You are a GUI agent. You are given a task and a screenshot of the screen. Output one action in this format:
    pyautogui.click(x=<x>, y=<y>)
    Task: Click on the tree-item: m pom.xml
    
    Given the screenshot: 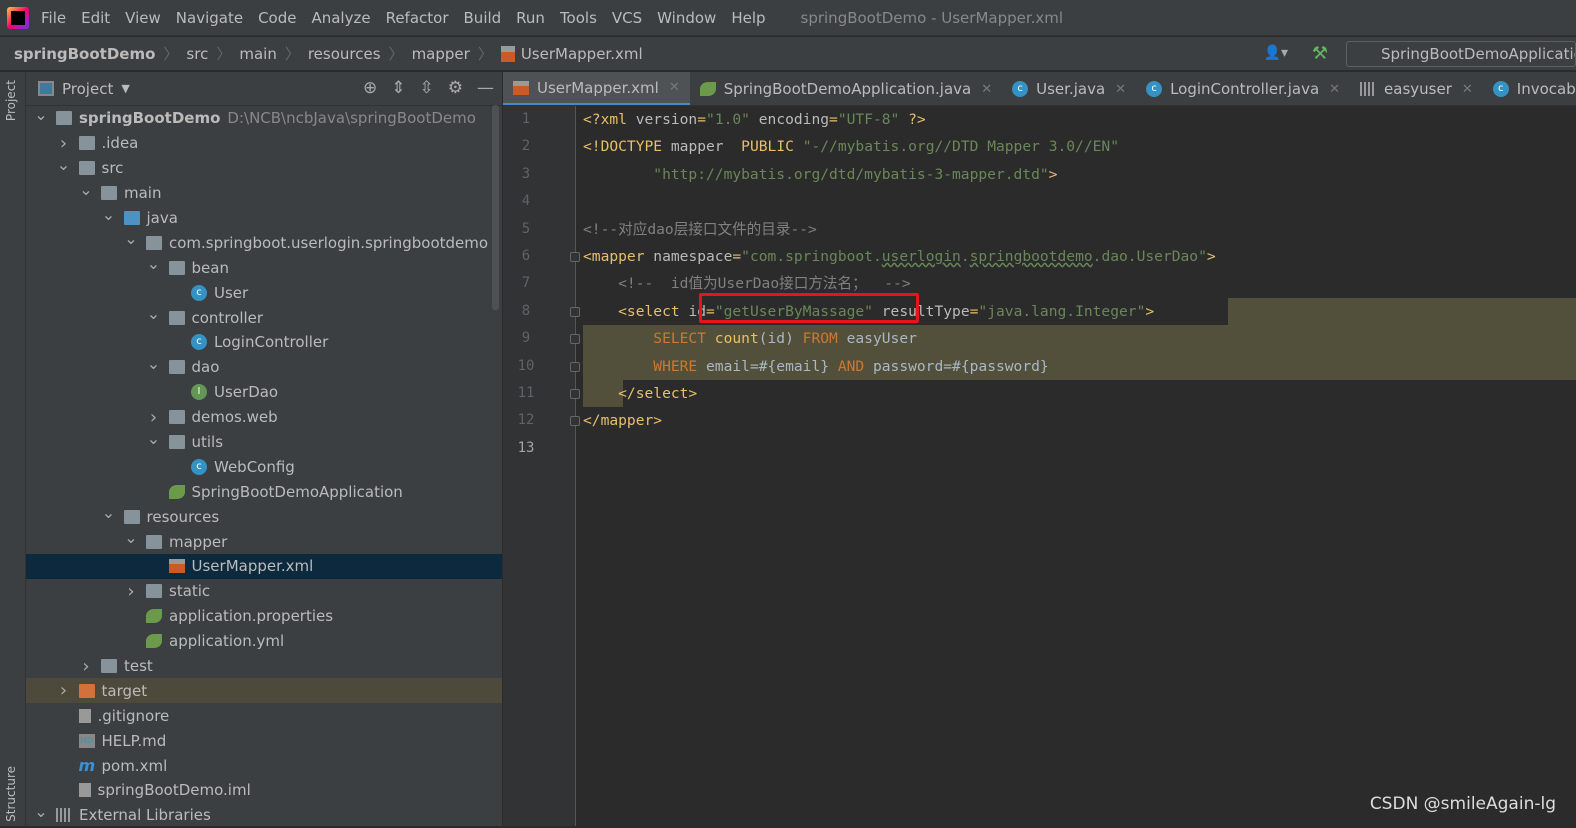 What is the action you would take?
    pyautogui.click(x=264, y=765)
    